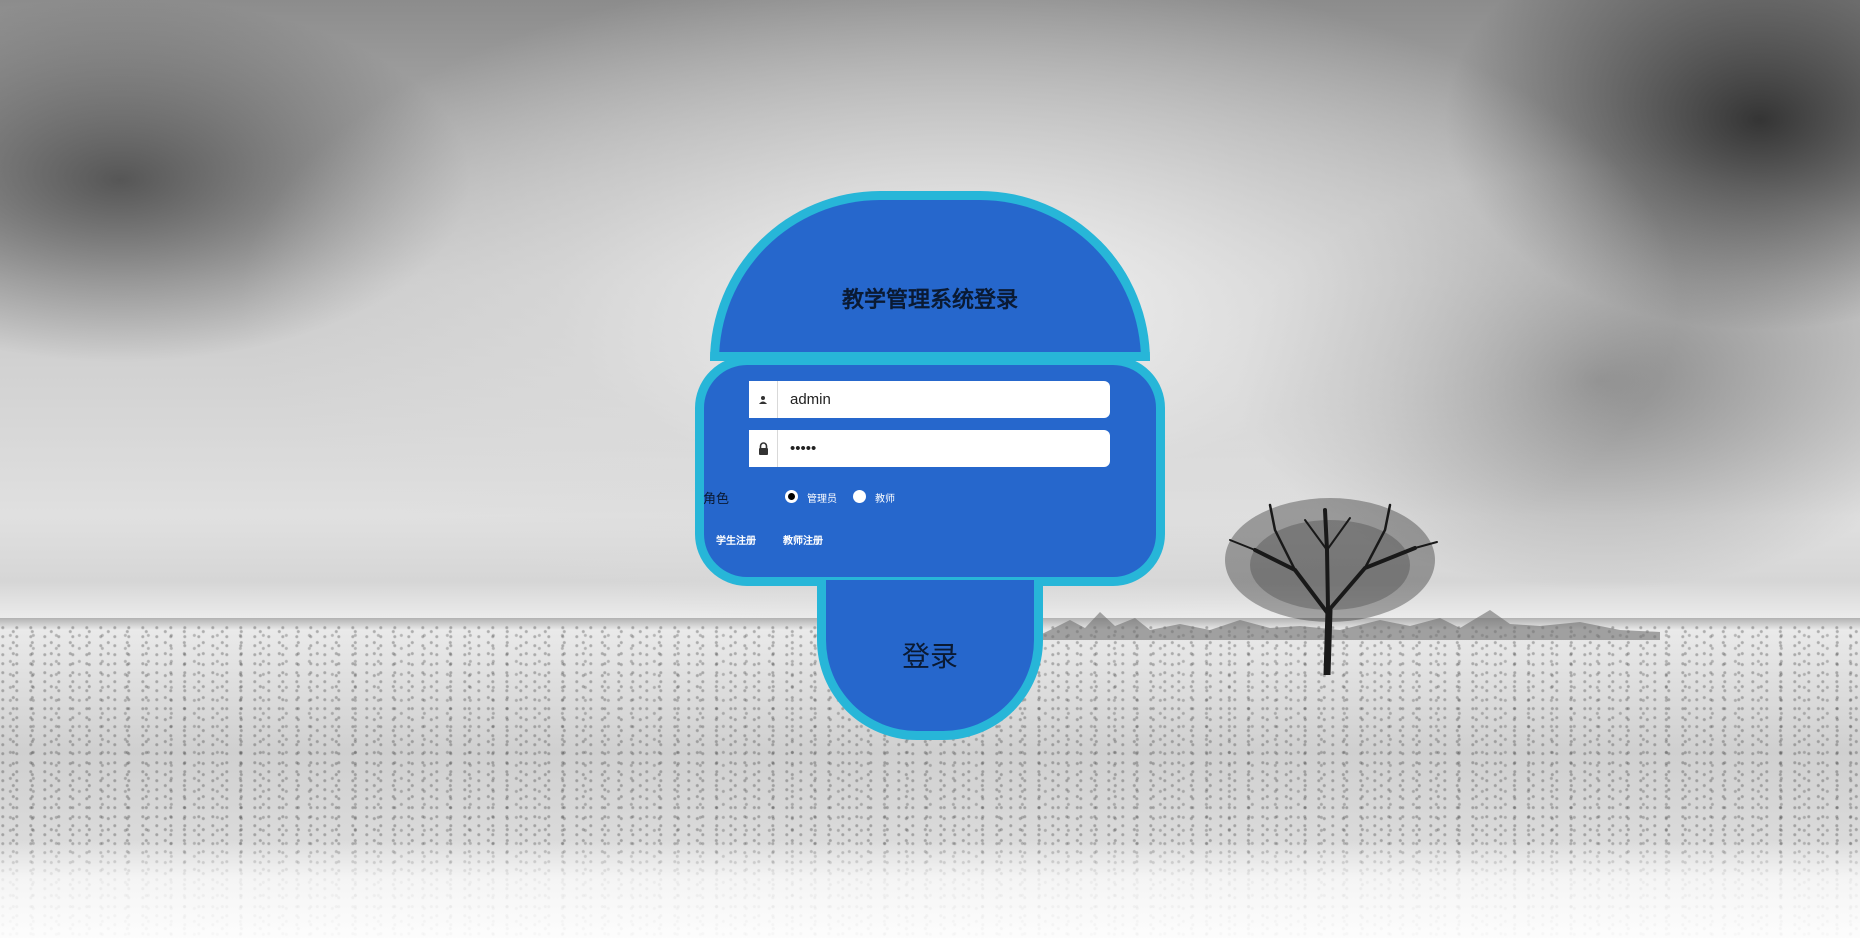 Image resolution: width=1860 pixels, height=938 pixels. Describe the element at coordinates (930, 655) in the screenshot. I see `login-button: 登录` at that location.